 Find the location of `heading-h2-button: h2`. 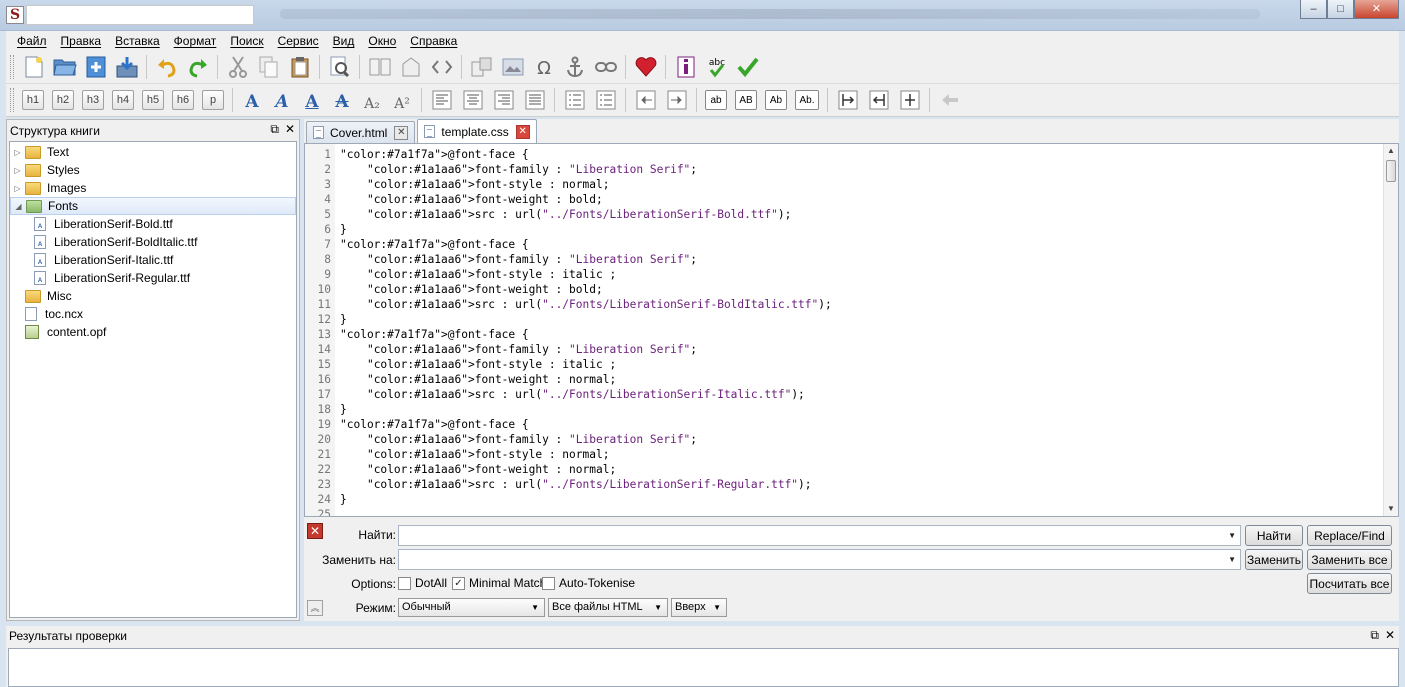

heading-h2-button: h2 is located at coordinates (63, 100).